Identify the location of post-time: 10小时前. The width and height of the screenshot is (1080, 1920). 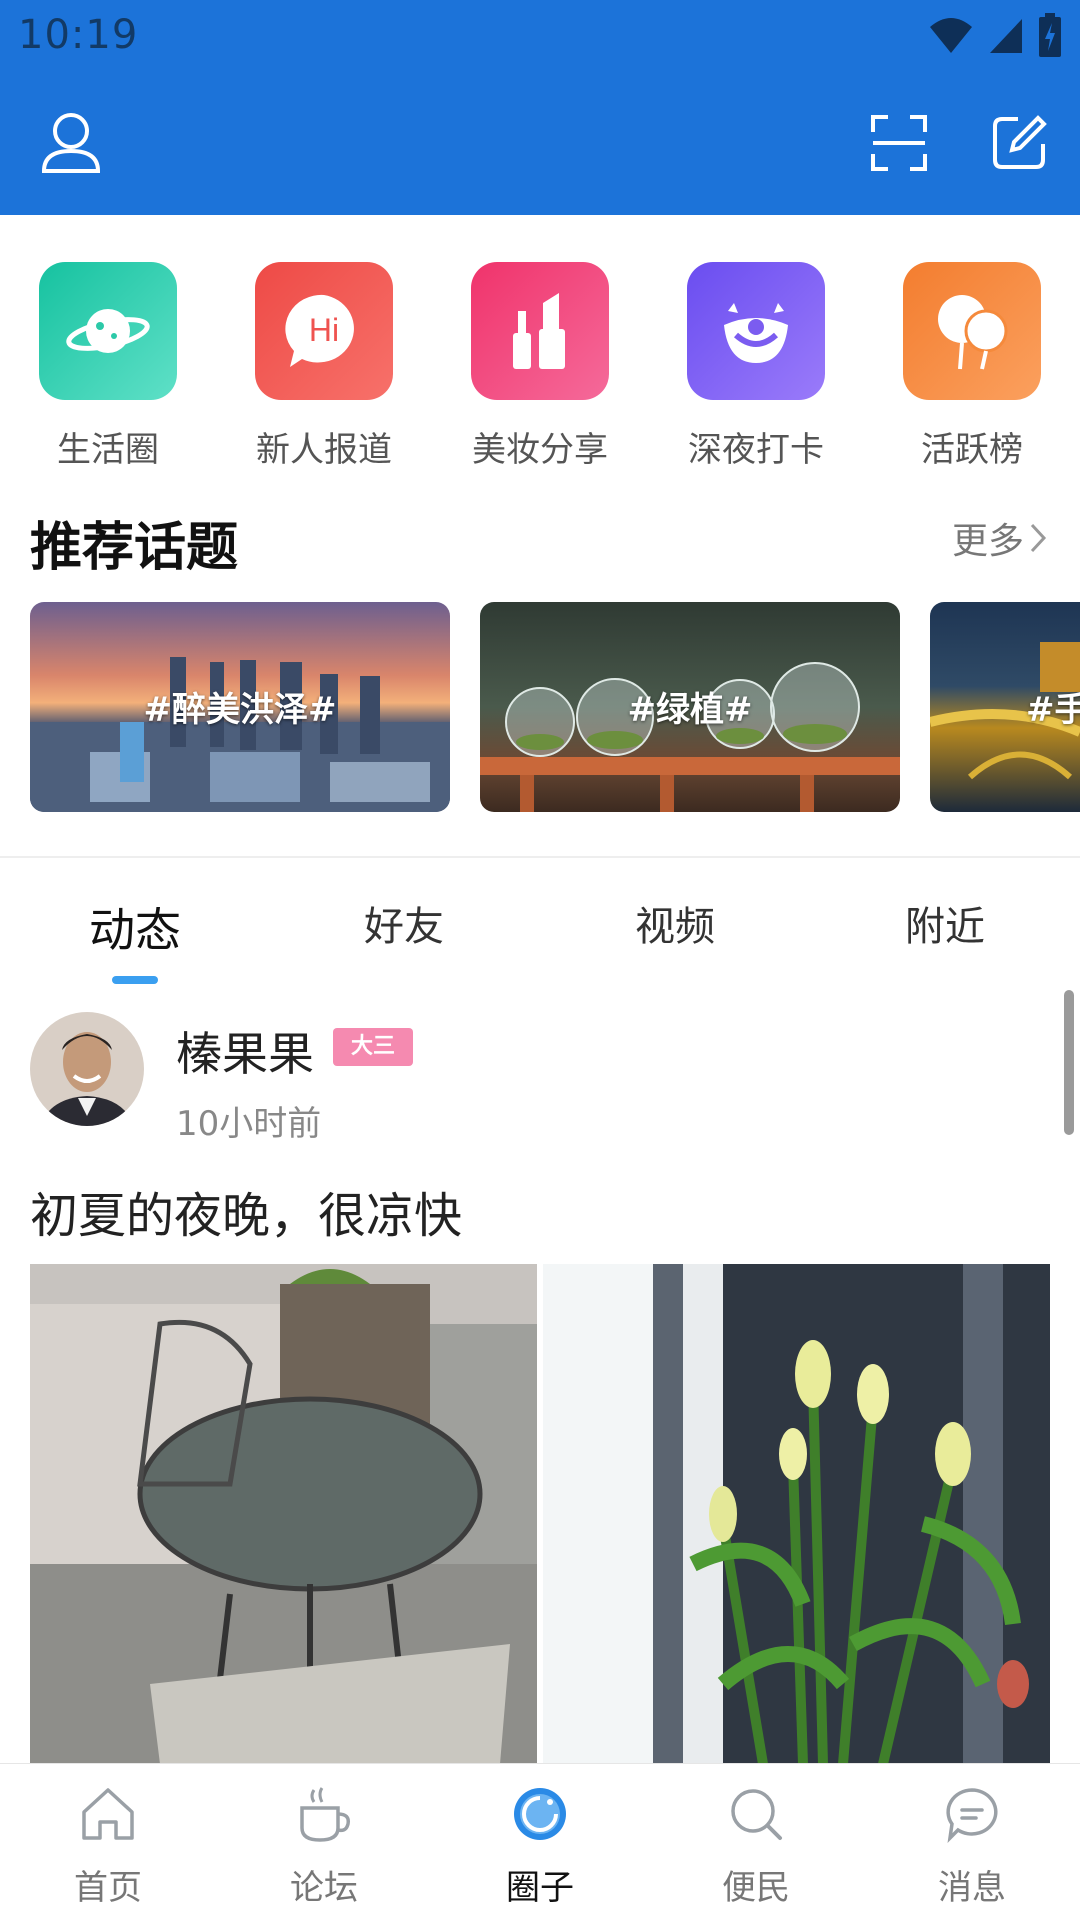
(249, 1124).